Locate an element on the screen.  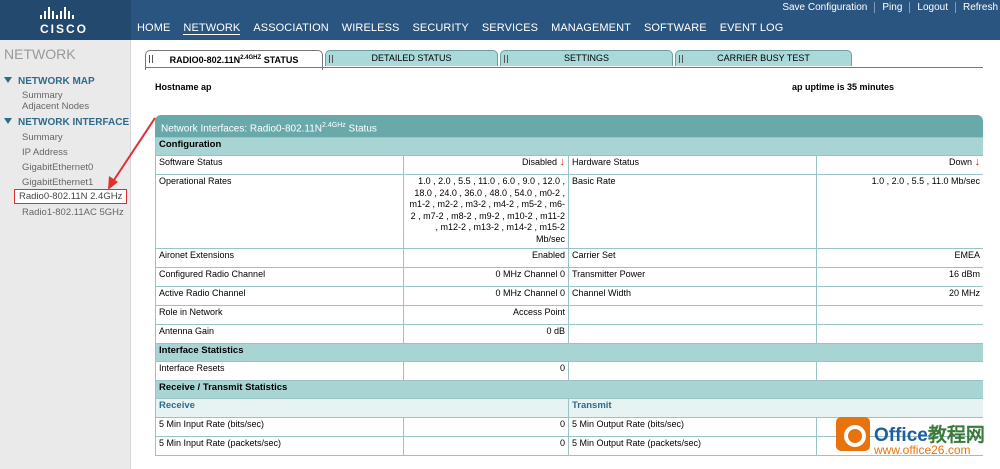
sidebar-title: NETWORK is located at coordinates (40, 54).